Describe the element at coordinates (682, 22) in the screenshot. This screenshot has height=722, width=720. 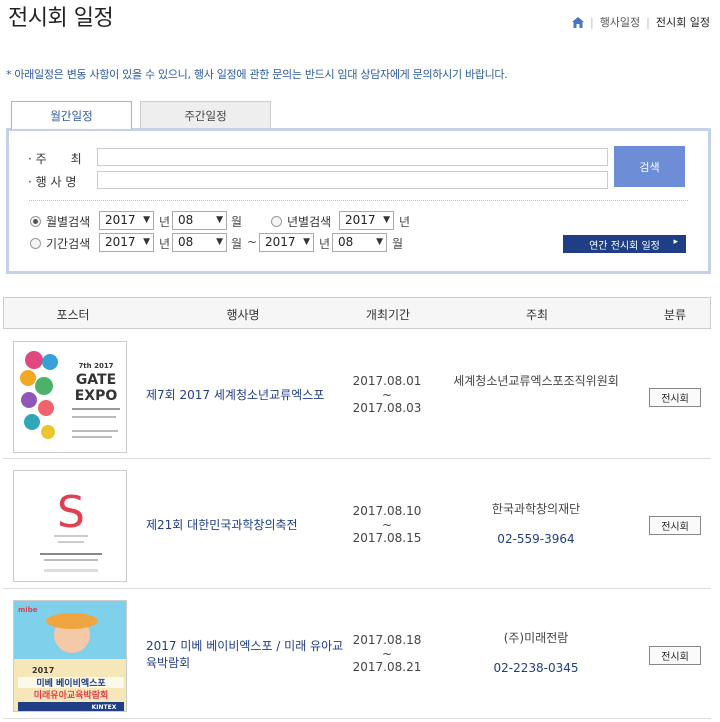
I see `breadcrumb-item-current: 전시회 일정` at that location.